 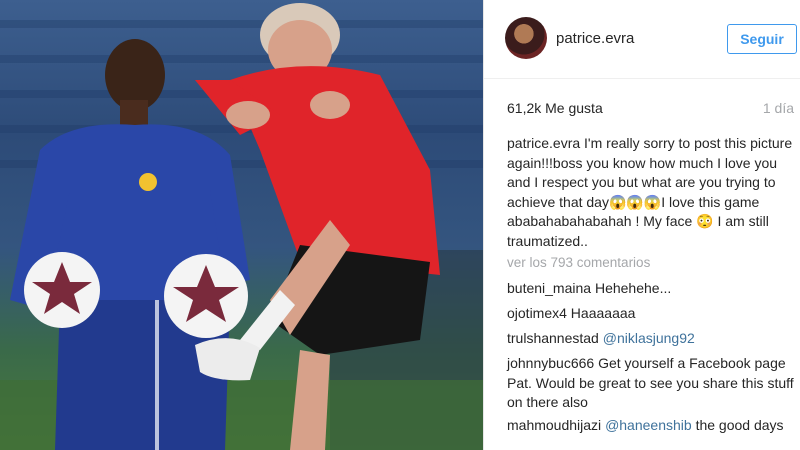 What do you see at coordinates (595, 38) in the screenshot?
I see `header-username: patrice.evra` at bounding box center [595, 38].